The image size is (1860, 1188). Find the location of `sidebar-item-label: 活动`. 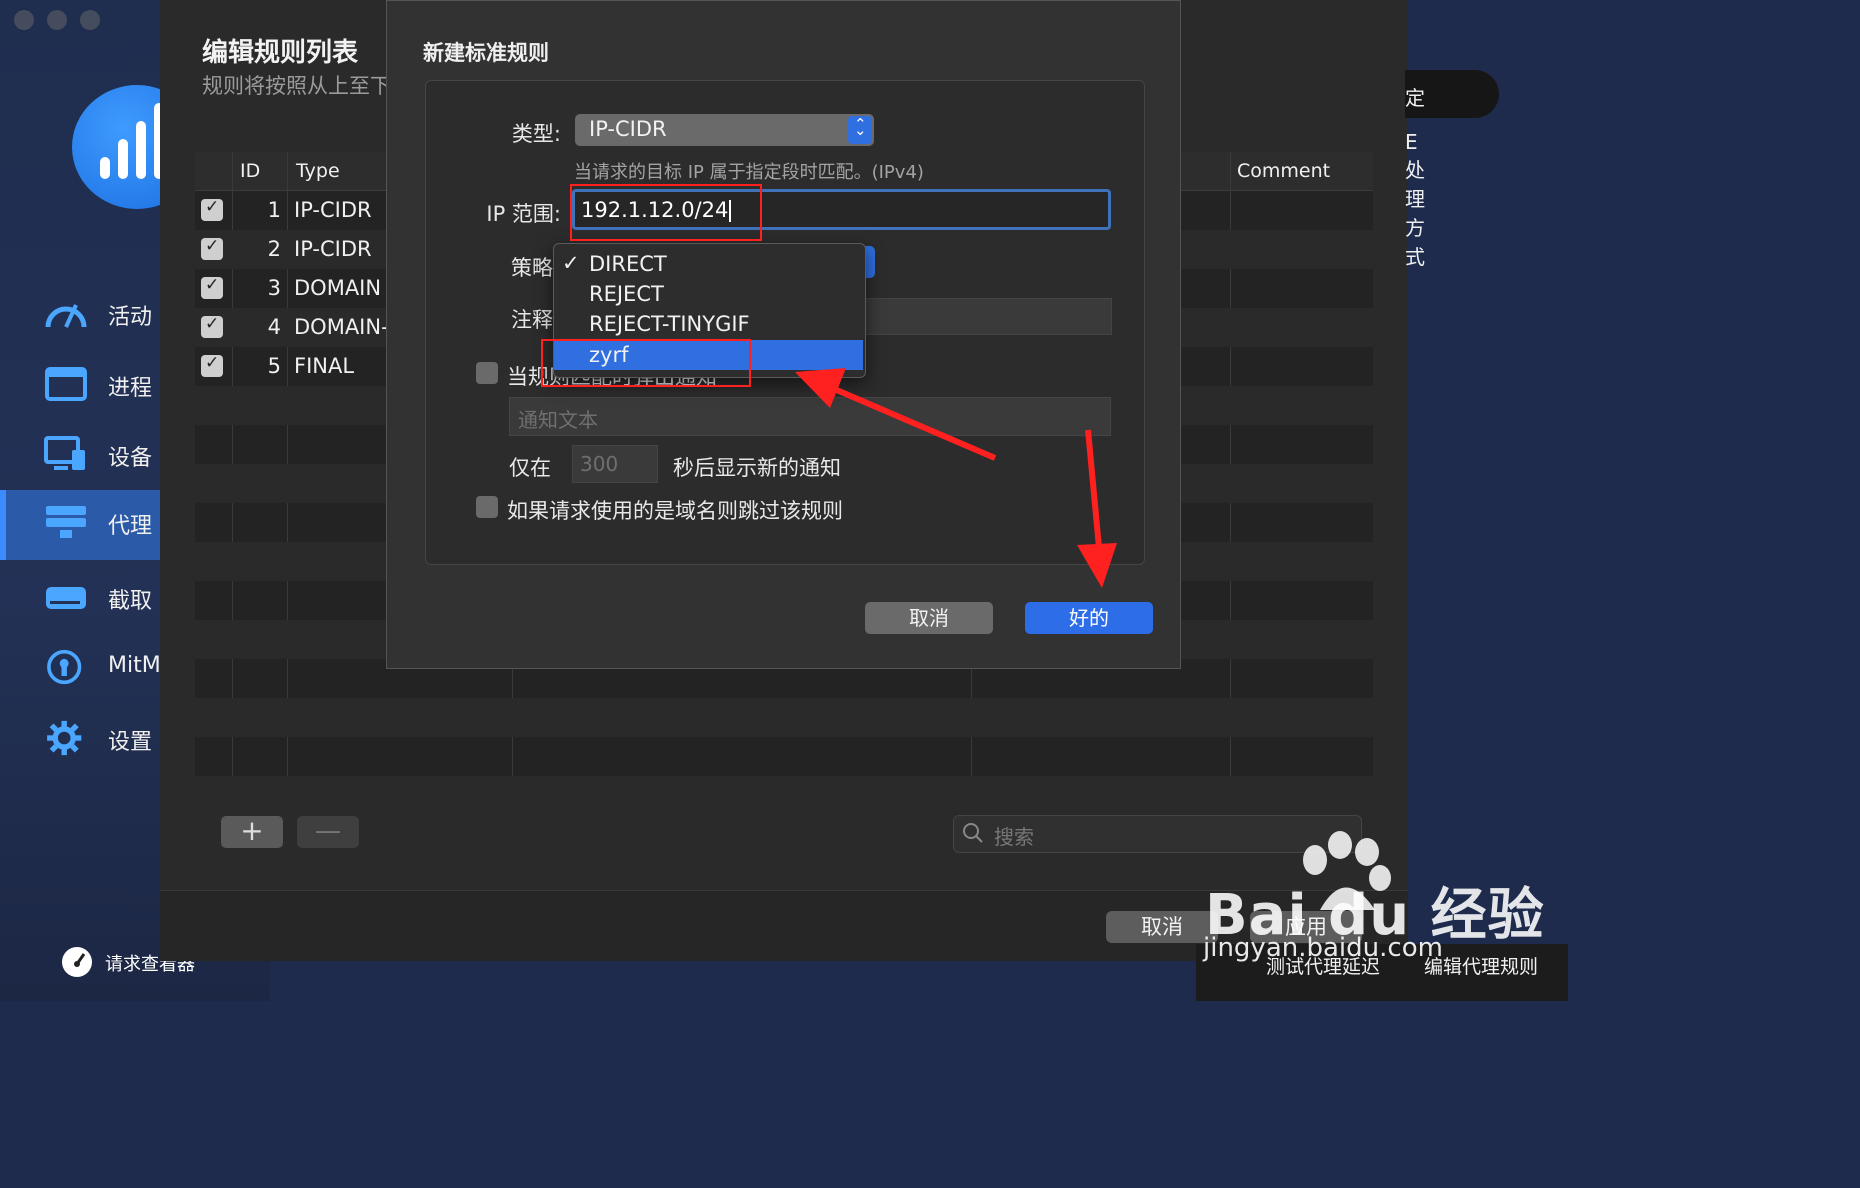

sidebar-item-label: 活动 is located at coordinates (130, 317).